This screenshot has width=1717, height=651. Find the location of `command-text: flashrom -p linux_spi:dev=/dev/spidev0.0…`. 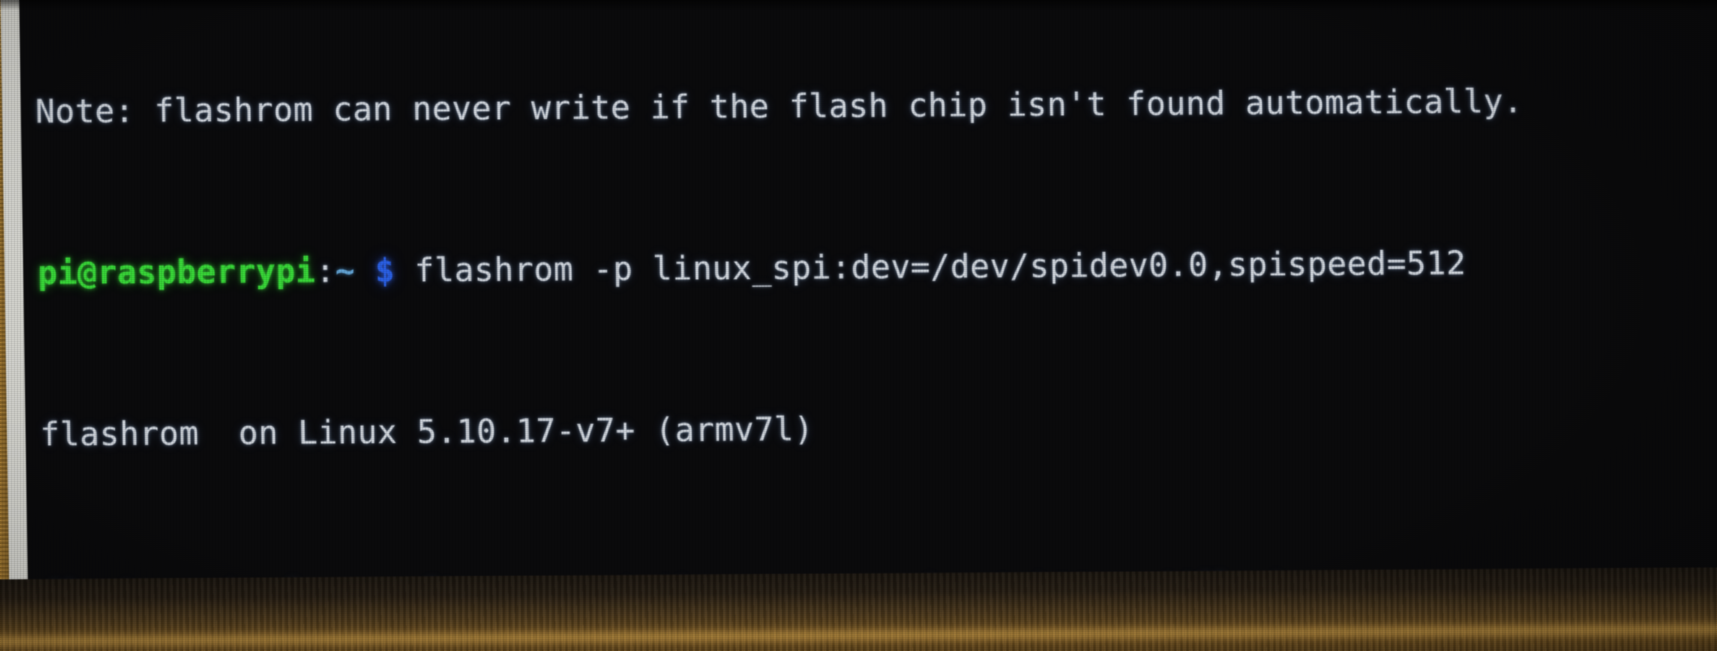

command-text: flashrom -p linux_spi:dev=/dev/spidev0.0… is located at coordinates (930, 267).